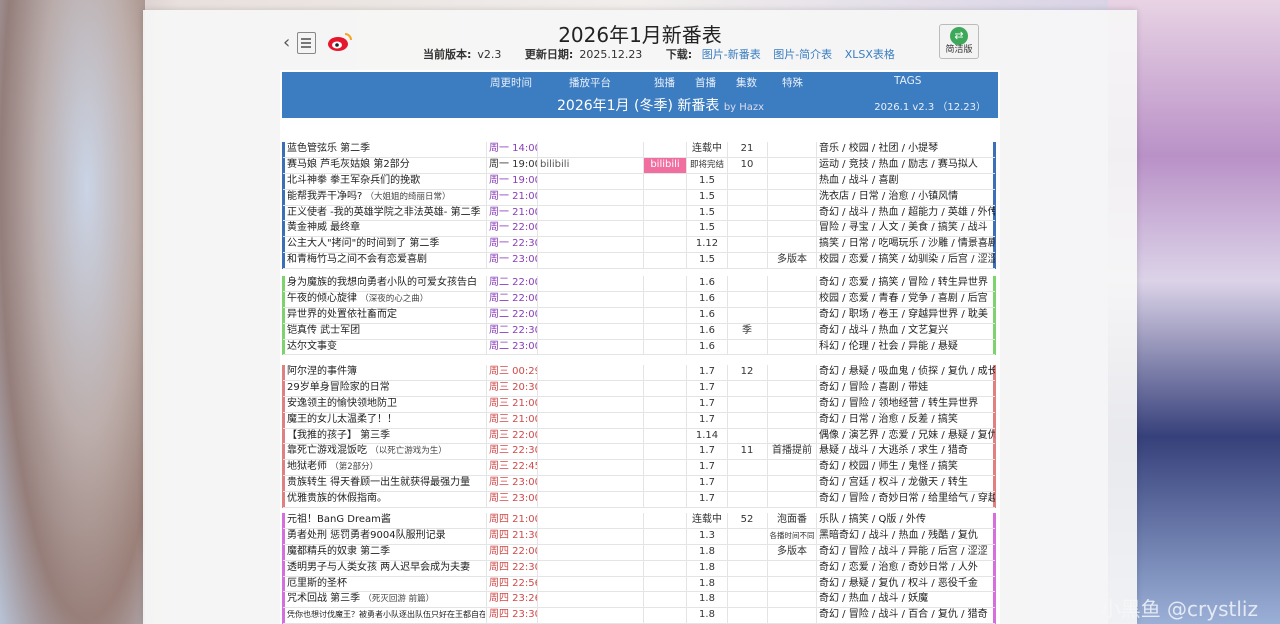 The height and width of the screenshot is (624, 1280). I want to click on anime-title: 透明男子与人类女孩 两人迟早会成为夫妻, so click(386, 568).